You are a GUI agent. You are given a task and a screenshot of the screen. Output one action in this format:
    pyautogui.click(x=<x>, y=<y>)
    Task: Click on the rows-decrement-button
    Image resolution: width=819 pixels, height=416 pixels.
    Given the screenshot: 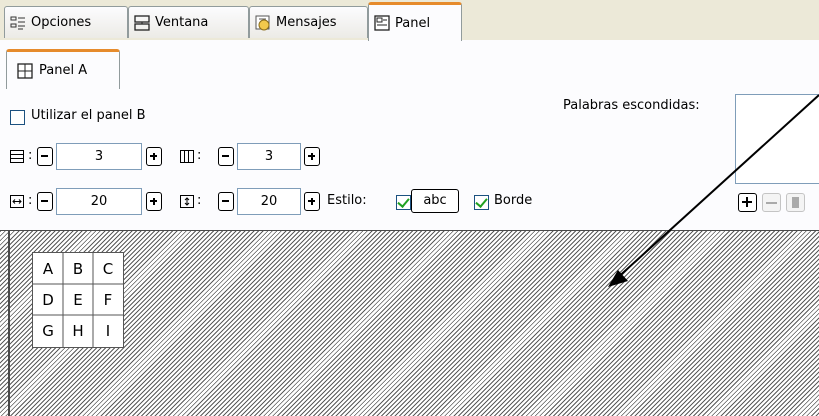 What is the action you would take?
    pyautogui.click(x=45, y=156)
    